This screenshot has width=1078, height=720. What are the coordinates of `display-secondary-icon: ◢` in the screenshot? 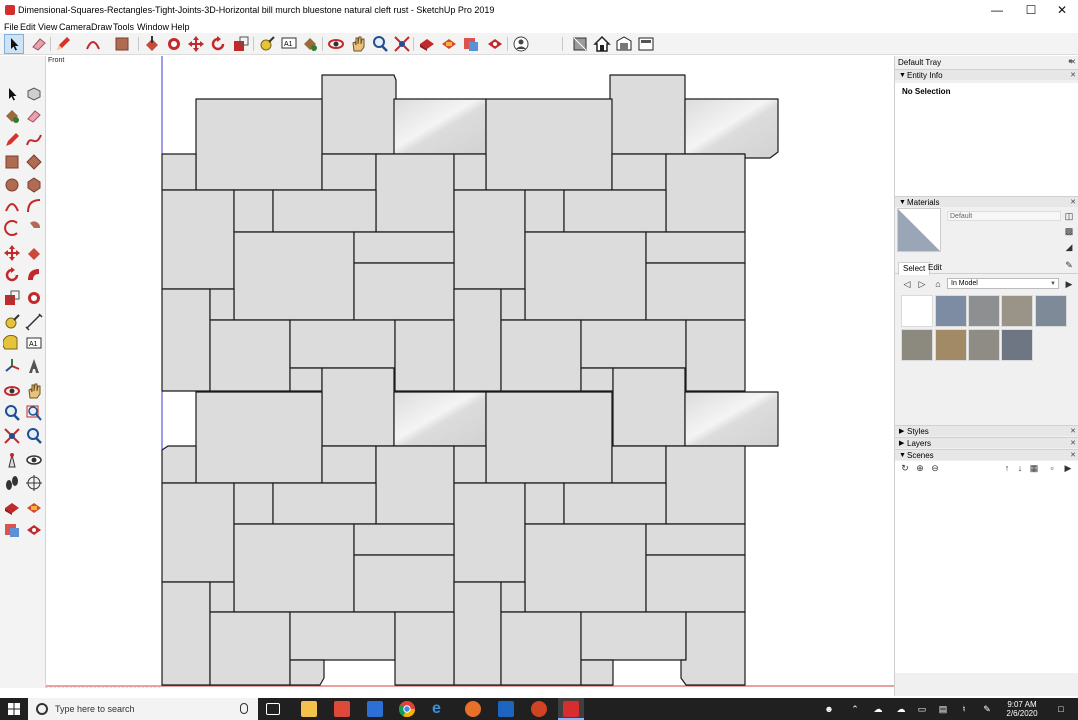 It's located at (1069, 247).